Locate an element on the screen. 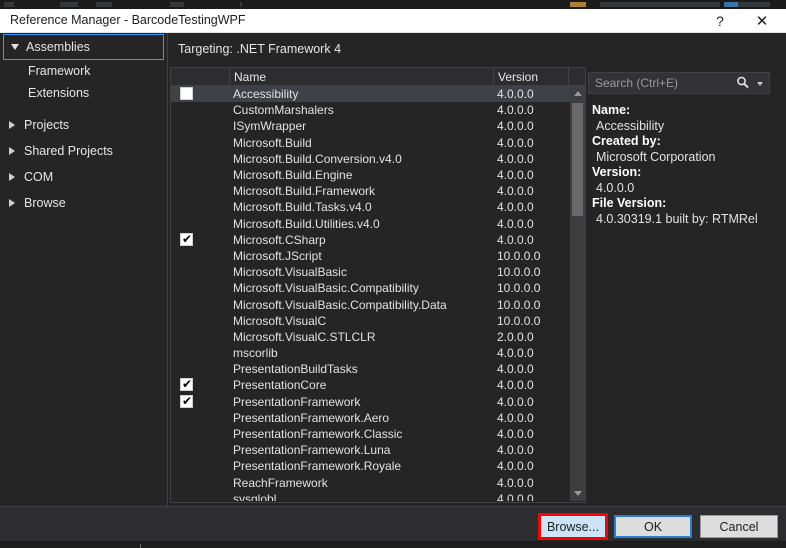 The height and width of the screenshot is (548, 786). list-header: Name Version is located at coordinates (378, 77).